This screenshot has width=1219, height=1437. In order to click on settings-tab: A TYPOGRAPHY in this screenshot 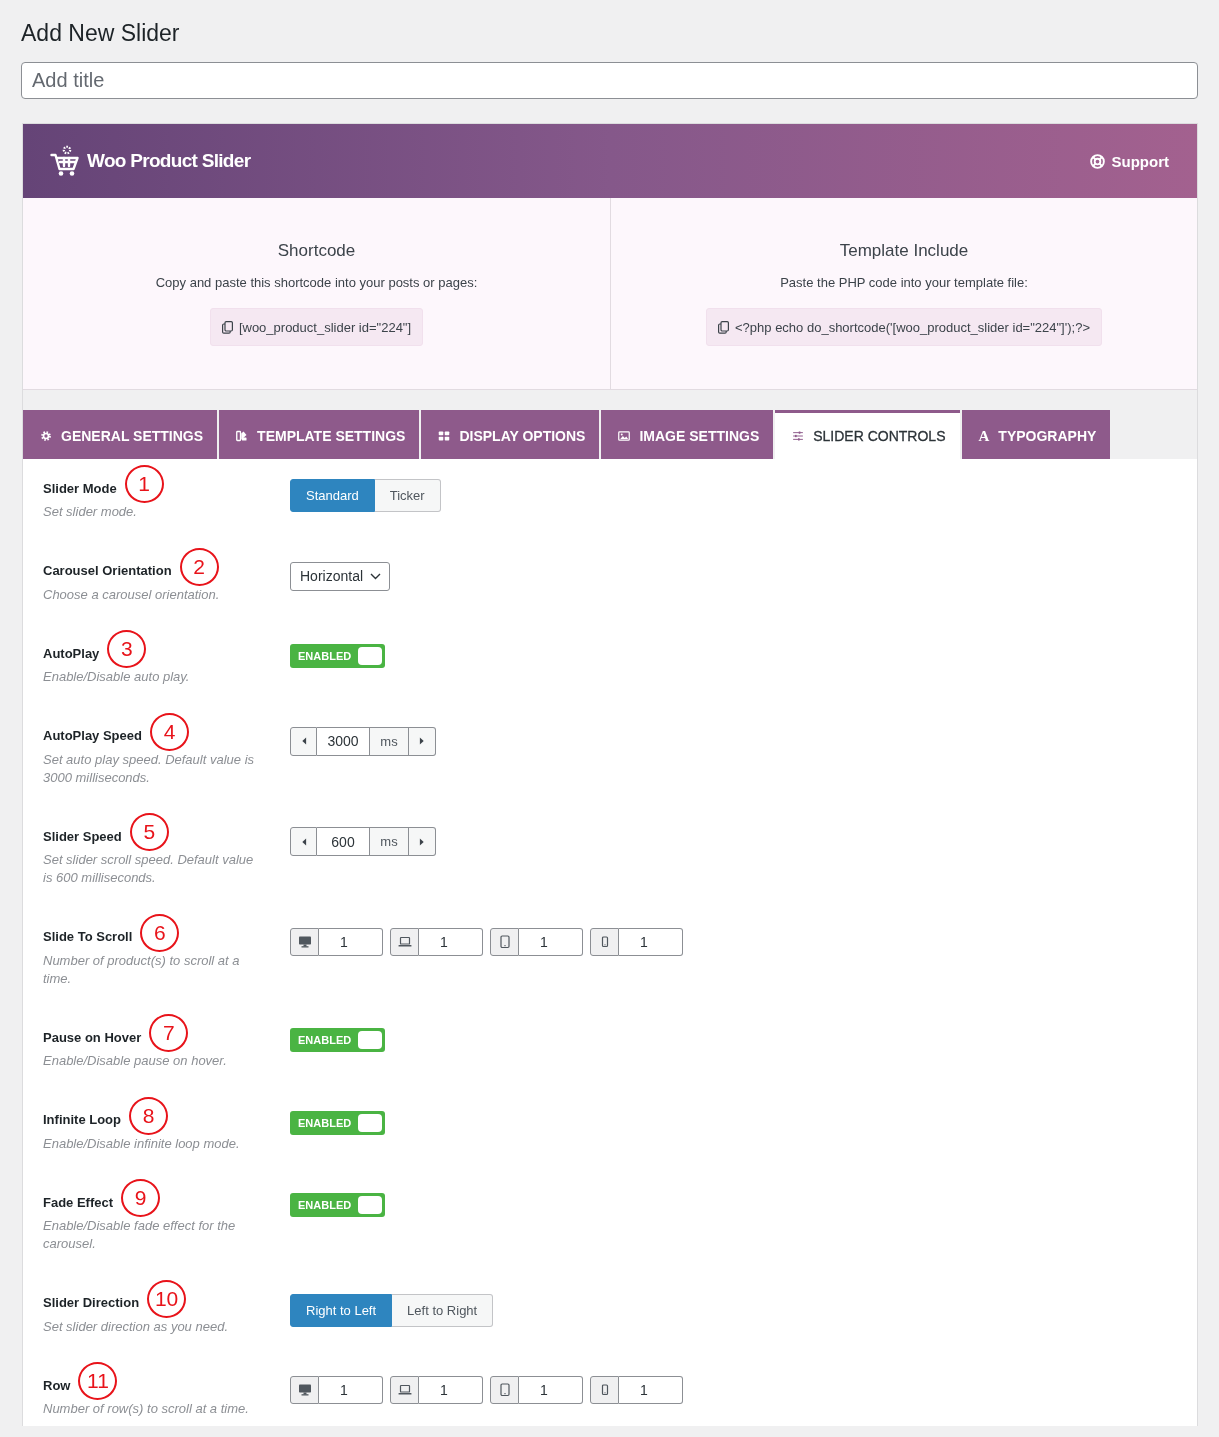, I will do `click(1036, 434)`.